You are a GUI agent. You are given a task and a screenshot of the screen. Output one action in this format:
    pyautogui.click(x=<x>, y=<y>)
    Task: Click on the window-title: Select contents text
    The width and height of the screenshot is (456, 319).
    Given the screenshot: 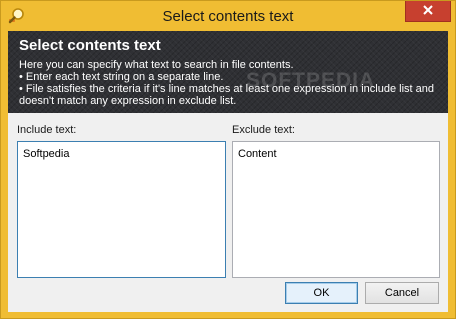 What is the action you would take?
    pyautogui.click(x=228, y=16)
    